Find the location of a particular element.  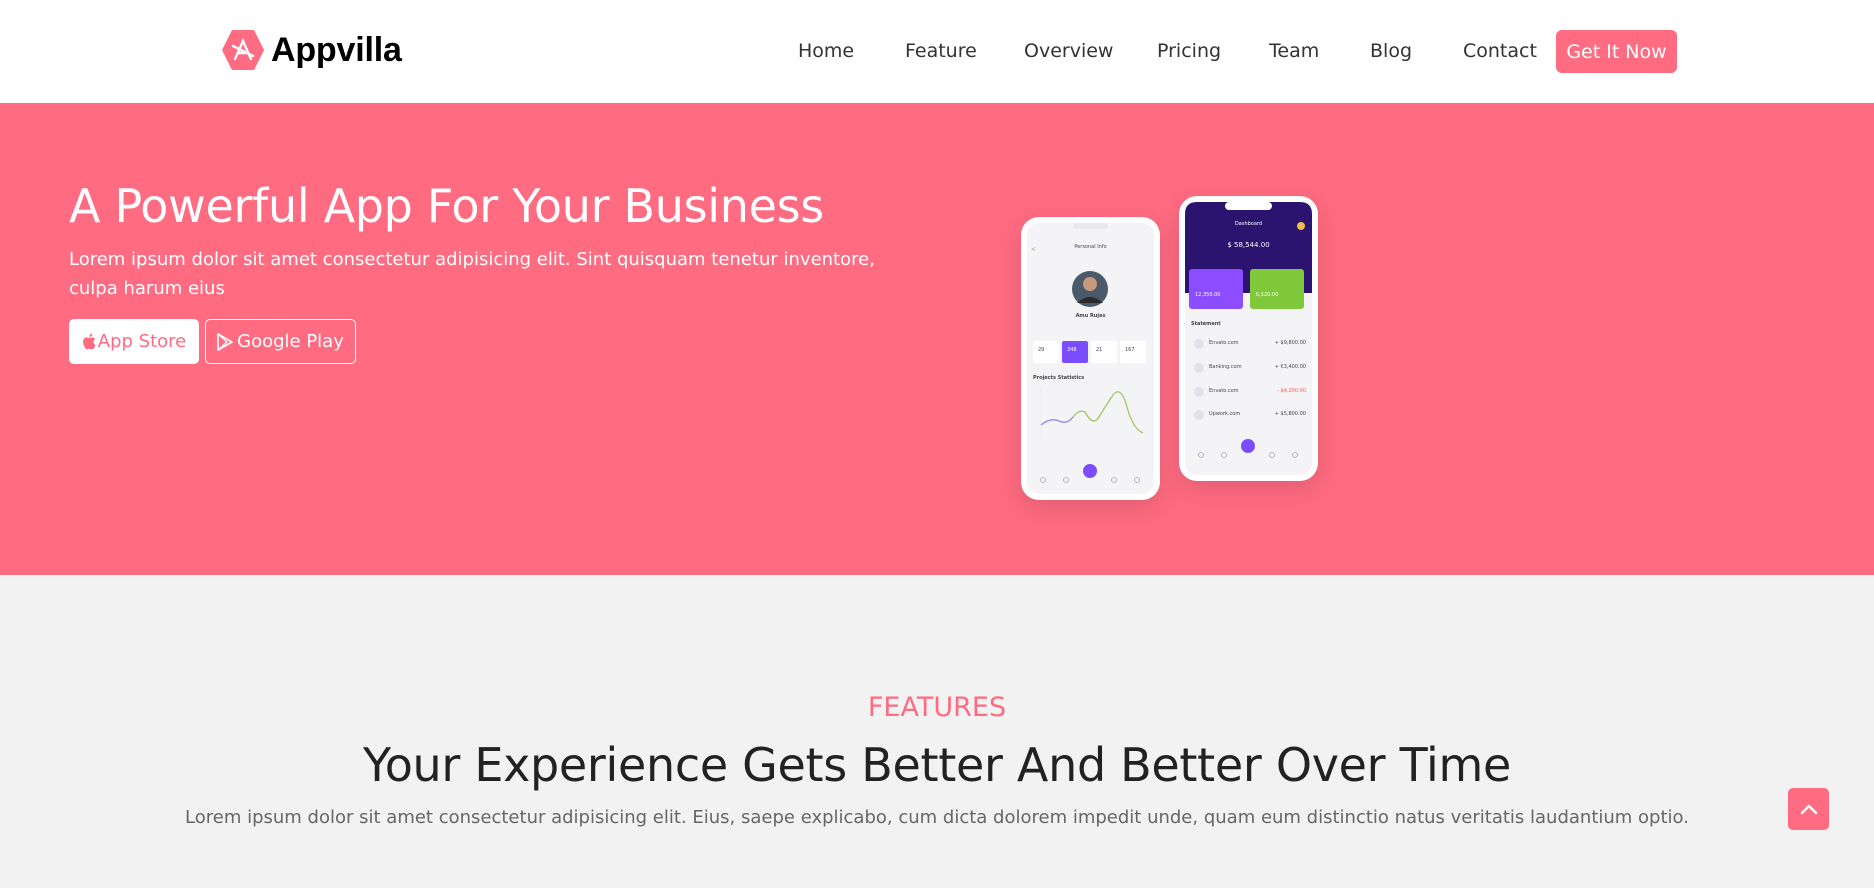

profile-header: Personal Info is located at coordinates (1090, 247).